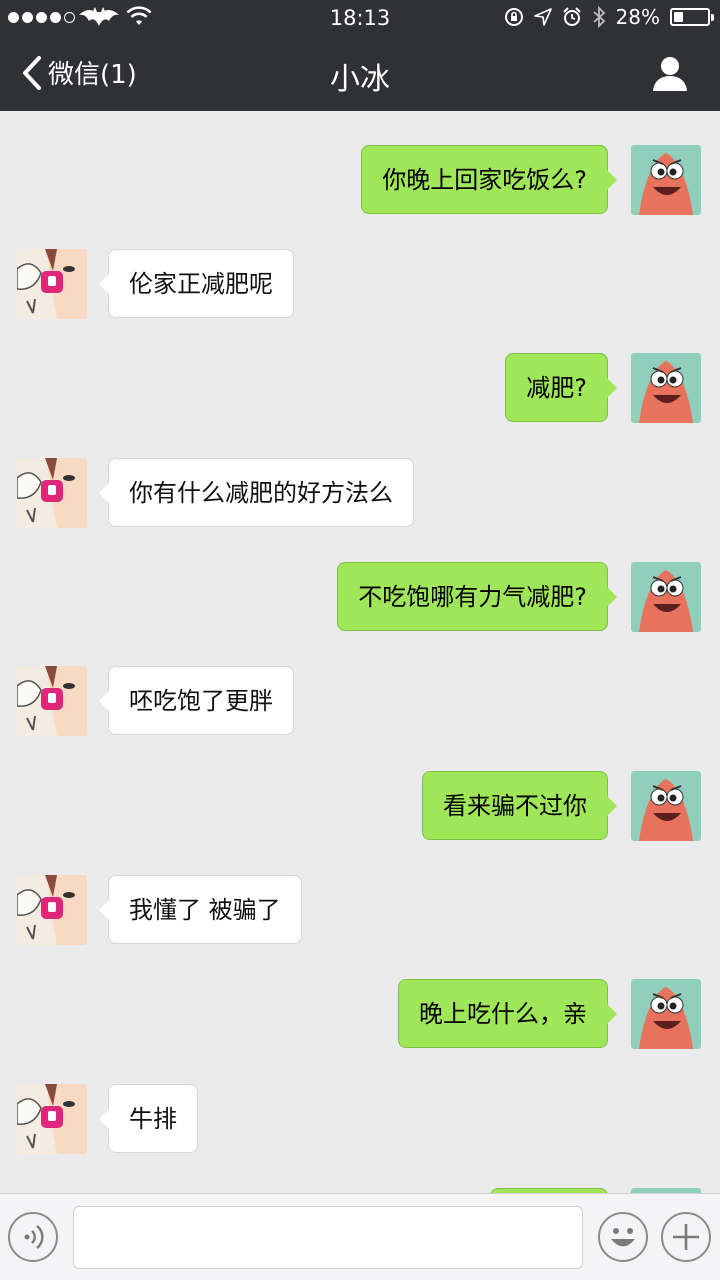 This screenshot has width=720, height=1280. What do you see at coordinates (328, 1237) in the screenshot?
I see `message-input` at bounding box center [328, 1237].